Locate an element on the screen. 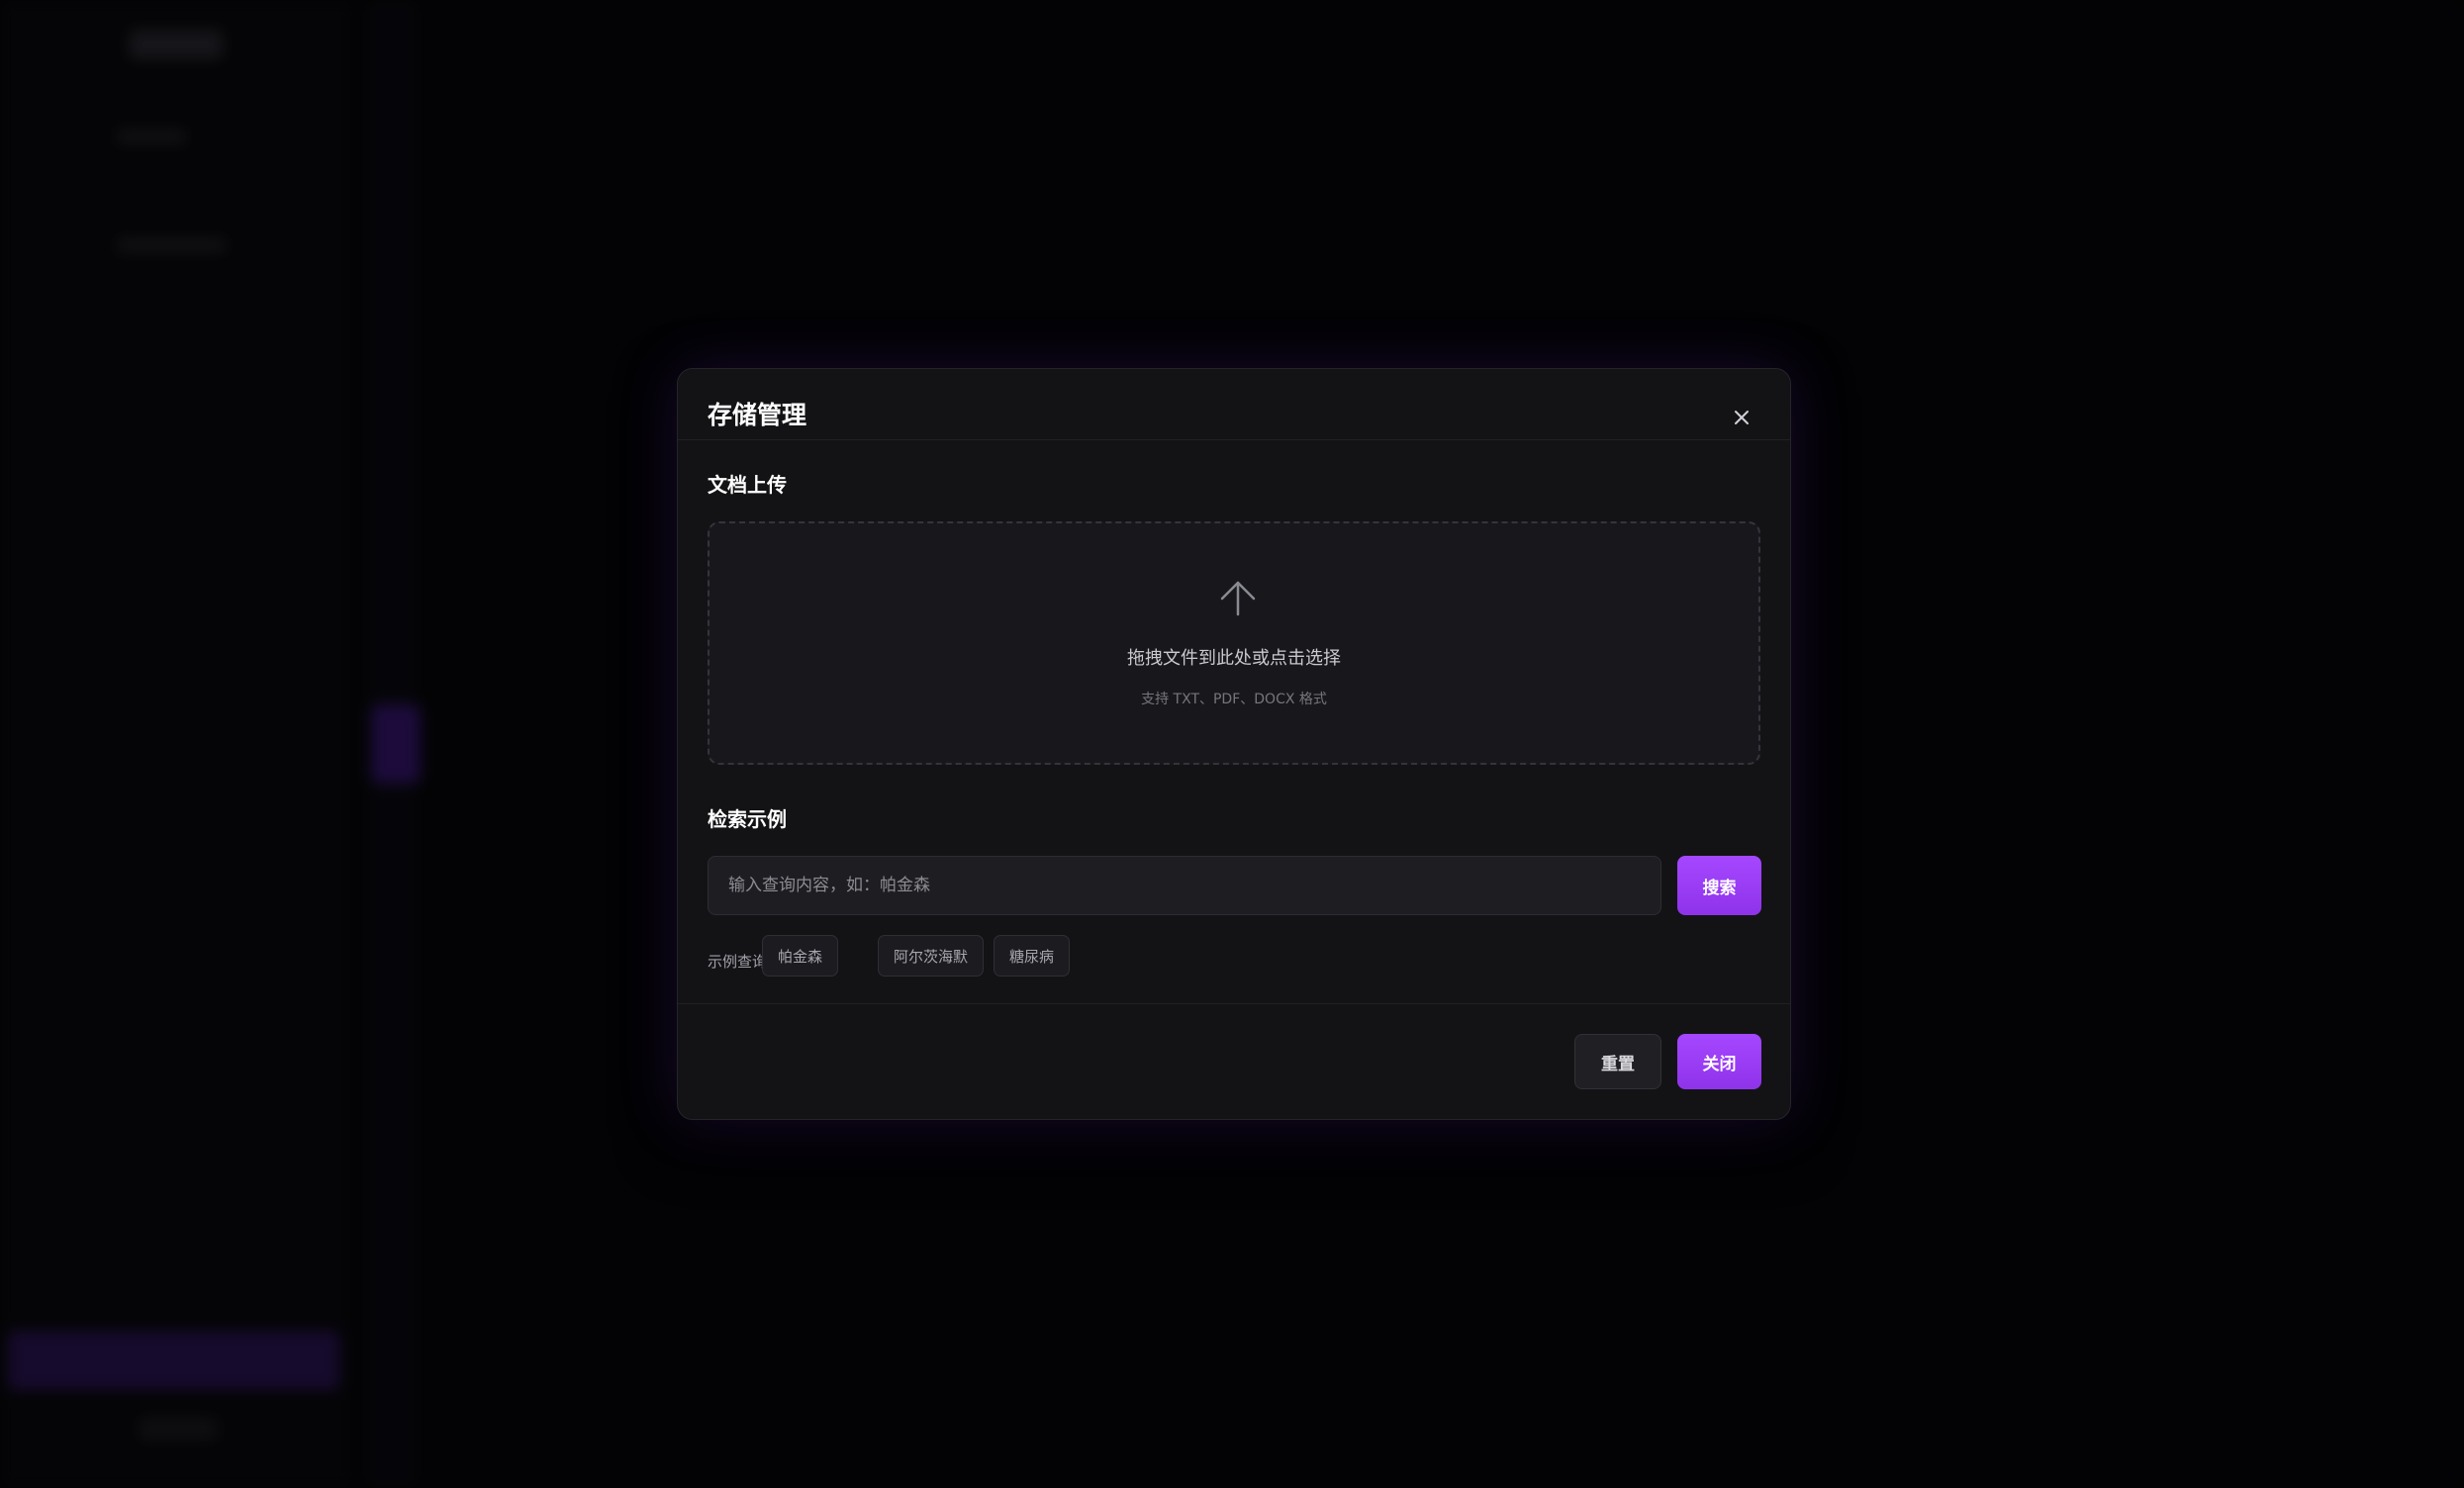  dialog-footer: 重置 关闭 is located at coordinates (1234, 1062).